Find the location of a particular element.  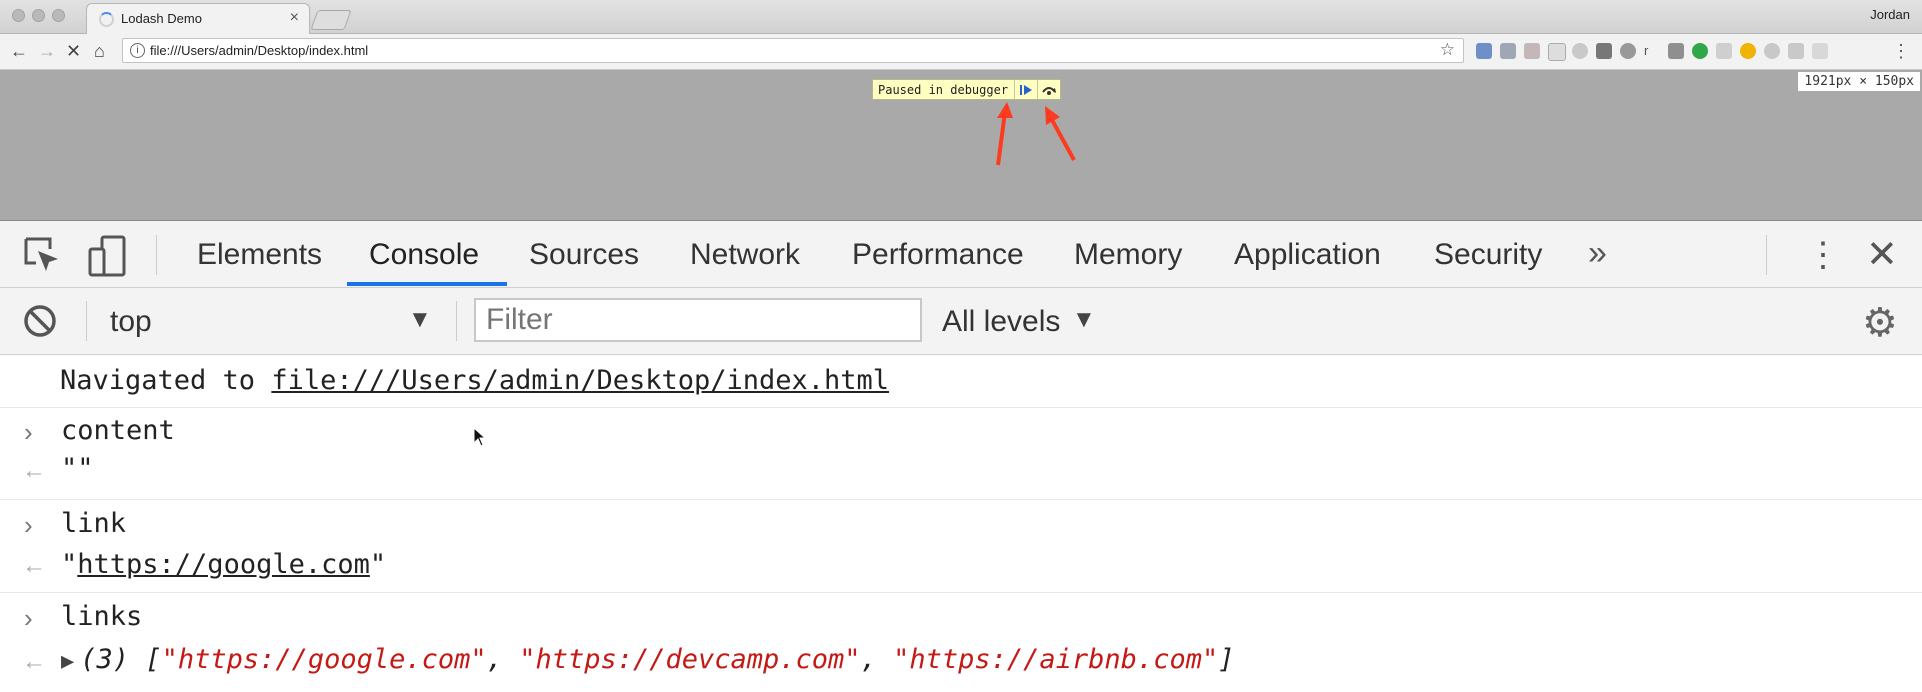

active-tab-indicator is located at coordinates (427, 284).